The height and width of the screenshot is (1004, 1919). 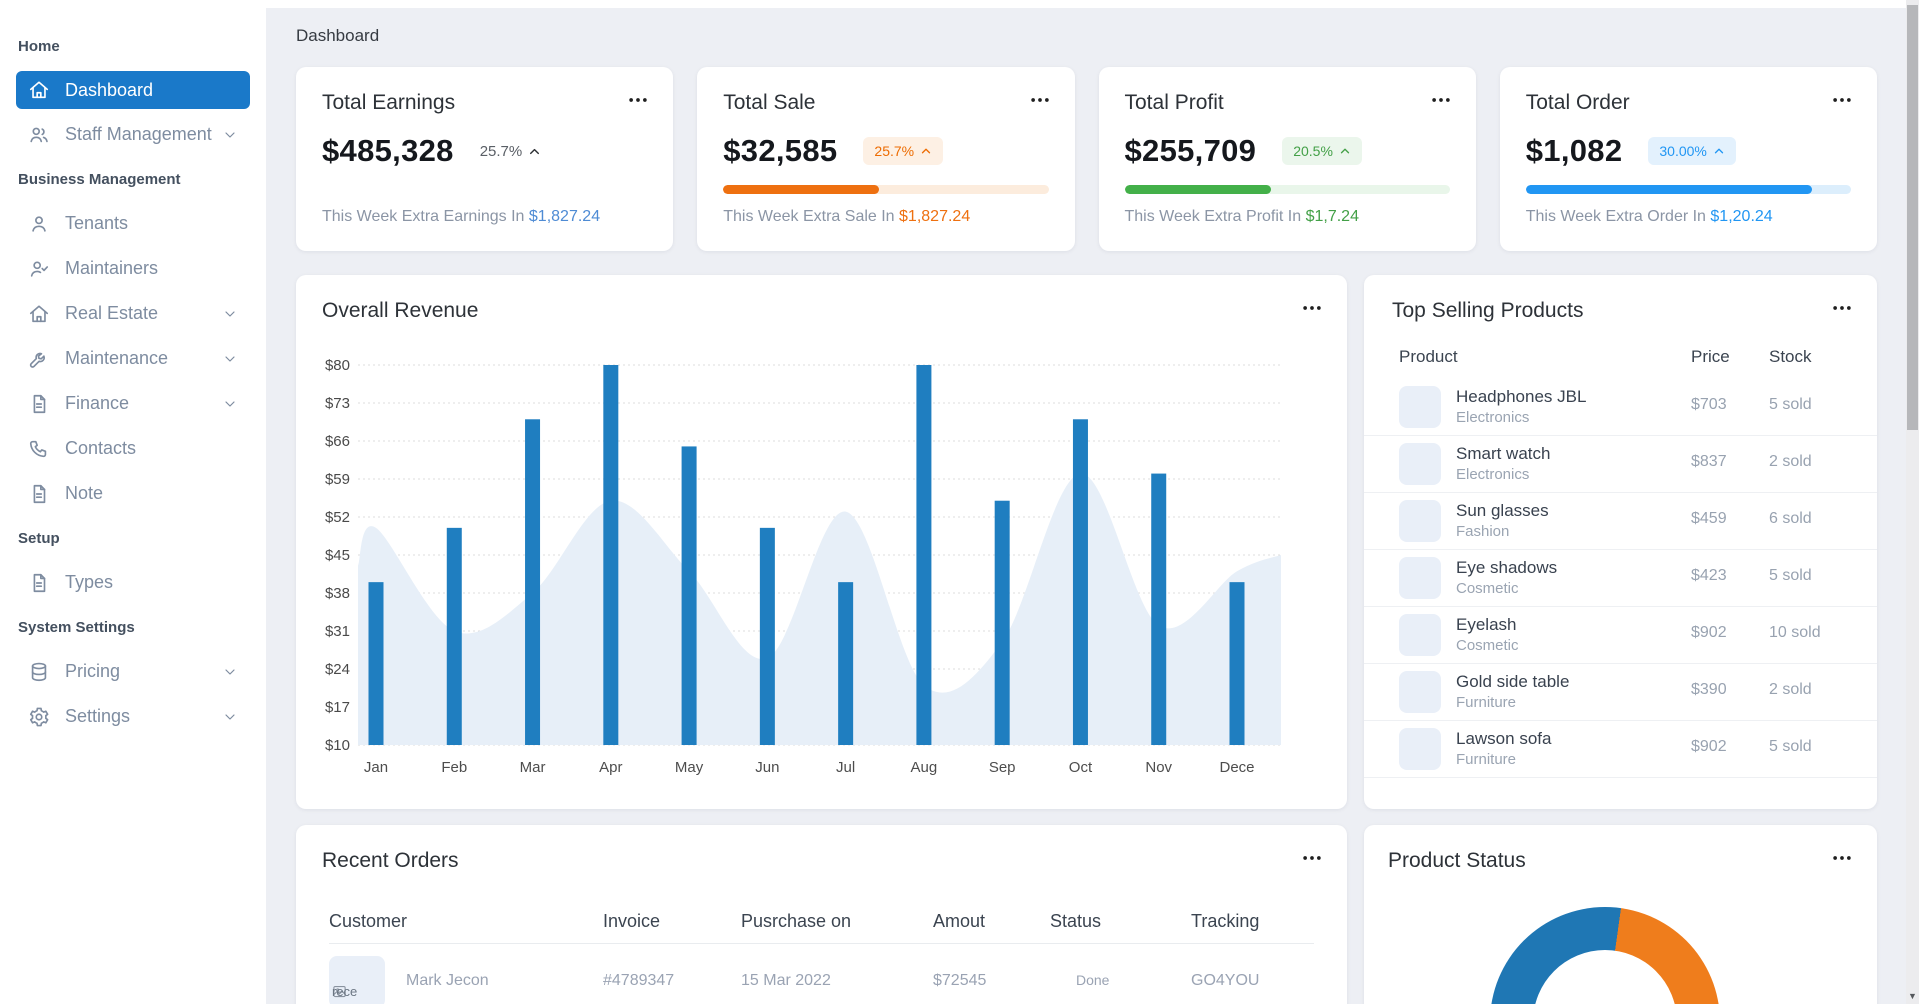 What do you see at coordinates (1709, 404) in the screenshot?
I see `product-price: $703` at bounding box center [1709, 404].